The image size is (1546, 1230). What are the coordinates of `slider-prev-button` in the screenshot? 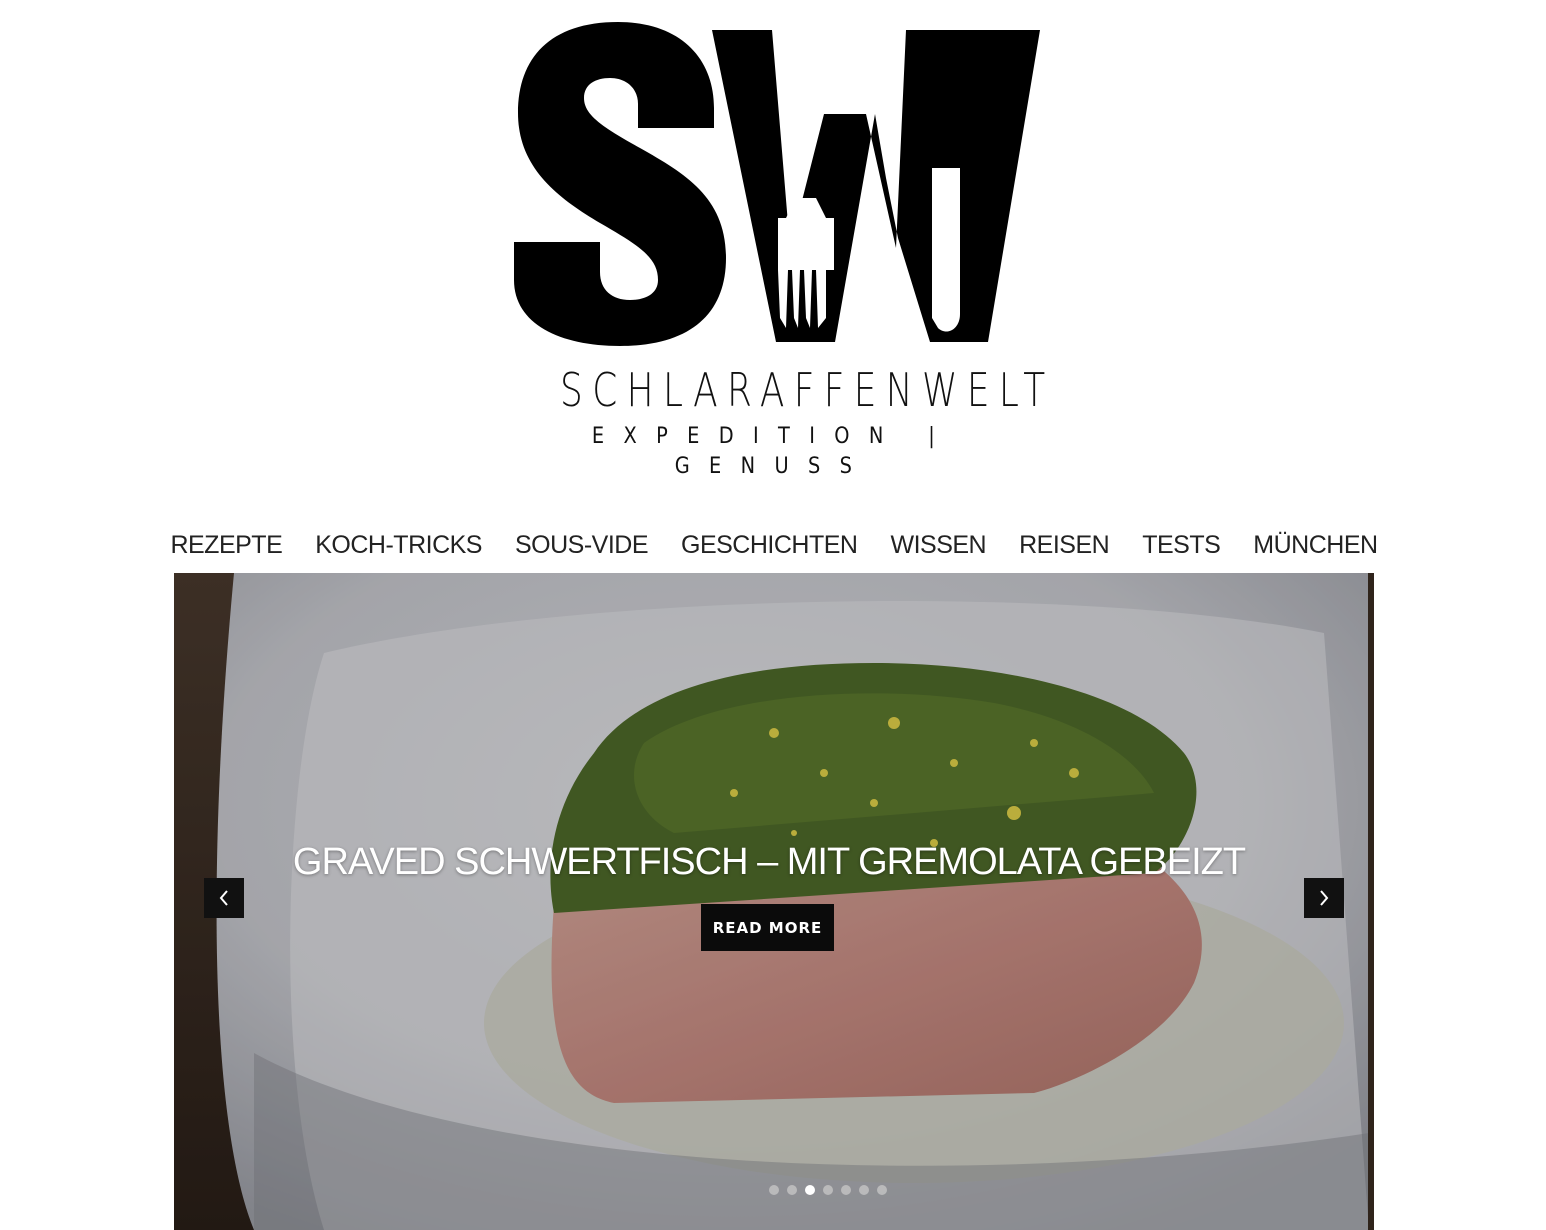 It's located at (224, 898).